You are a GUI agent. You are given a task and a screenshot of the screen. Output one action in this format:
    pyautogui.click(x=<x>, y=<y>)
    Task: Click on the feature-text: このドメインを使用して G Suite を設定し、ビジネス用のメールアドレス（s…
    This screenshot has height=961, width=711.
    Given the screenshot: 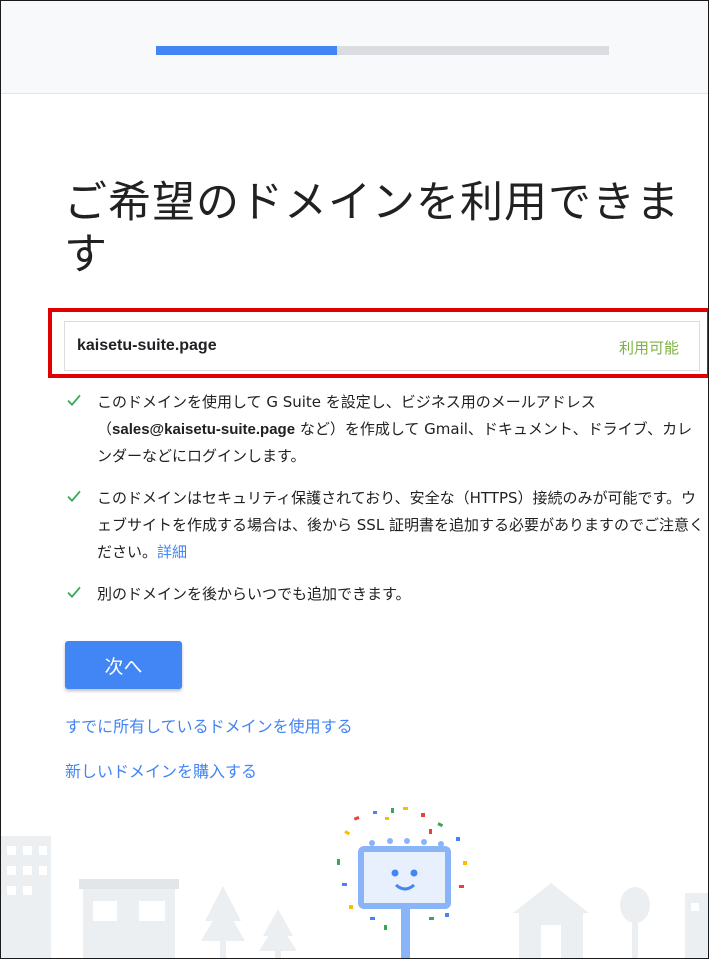 What is the action you would take?
    pyautogui.click(x=400, y=429)
    